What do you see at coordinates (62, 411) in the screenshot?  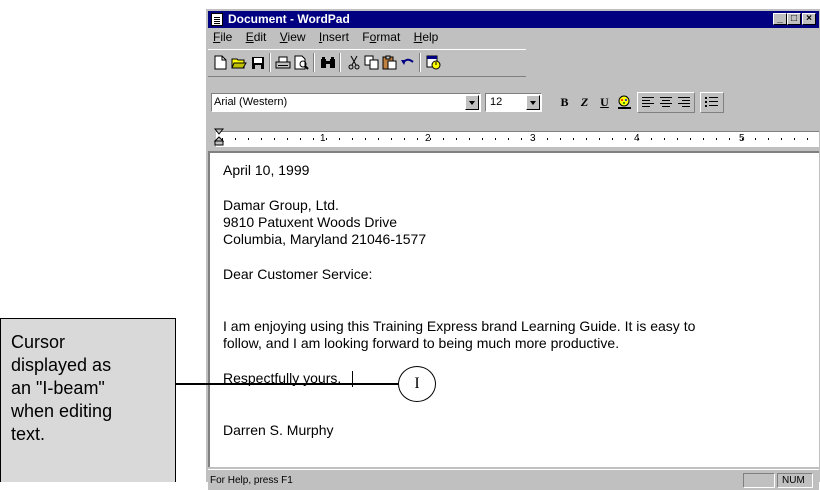 I see `callout-text-line: when editing` at bounding box center [62, 411].